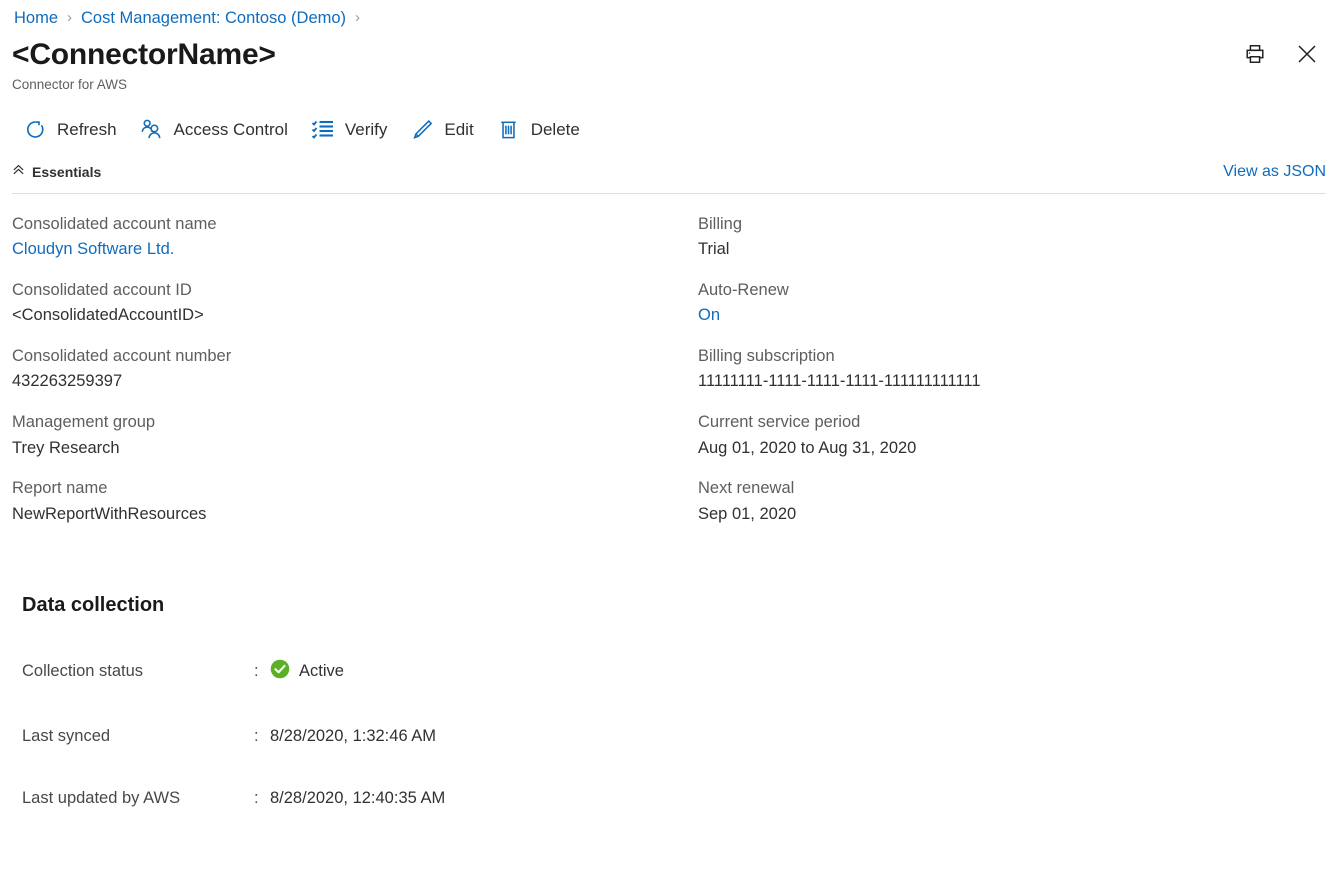  What do you see at coordinates (230, 130) in the screenshot?
I see `access-control-label: Access Control` at bounding box center [230, 130].